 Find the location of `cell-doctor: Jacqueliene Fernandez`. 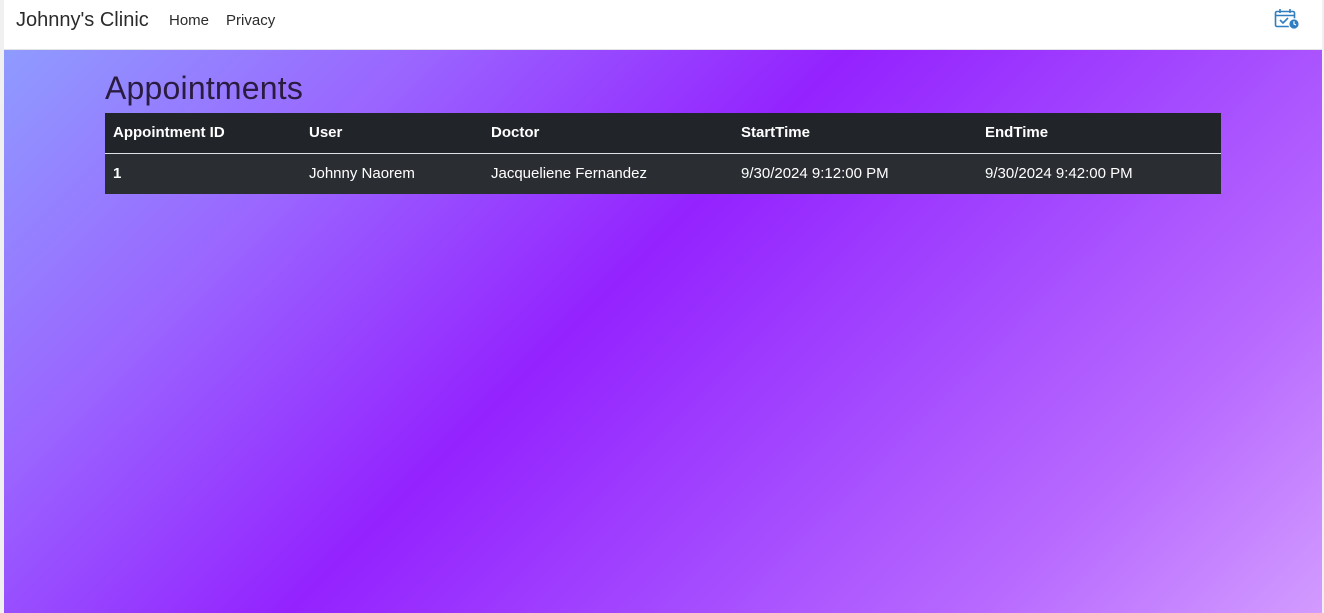

cell-doctor: Jacqueliene Fernandez is located at coordinates (608, 173).